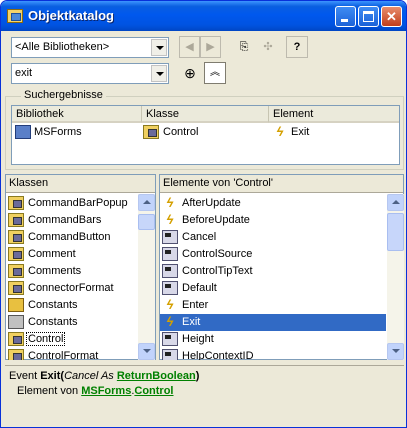 This screenshot has width=407, height=428. I want to click on list-item-label: Exit, so click(191, 322).